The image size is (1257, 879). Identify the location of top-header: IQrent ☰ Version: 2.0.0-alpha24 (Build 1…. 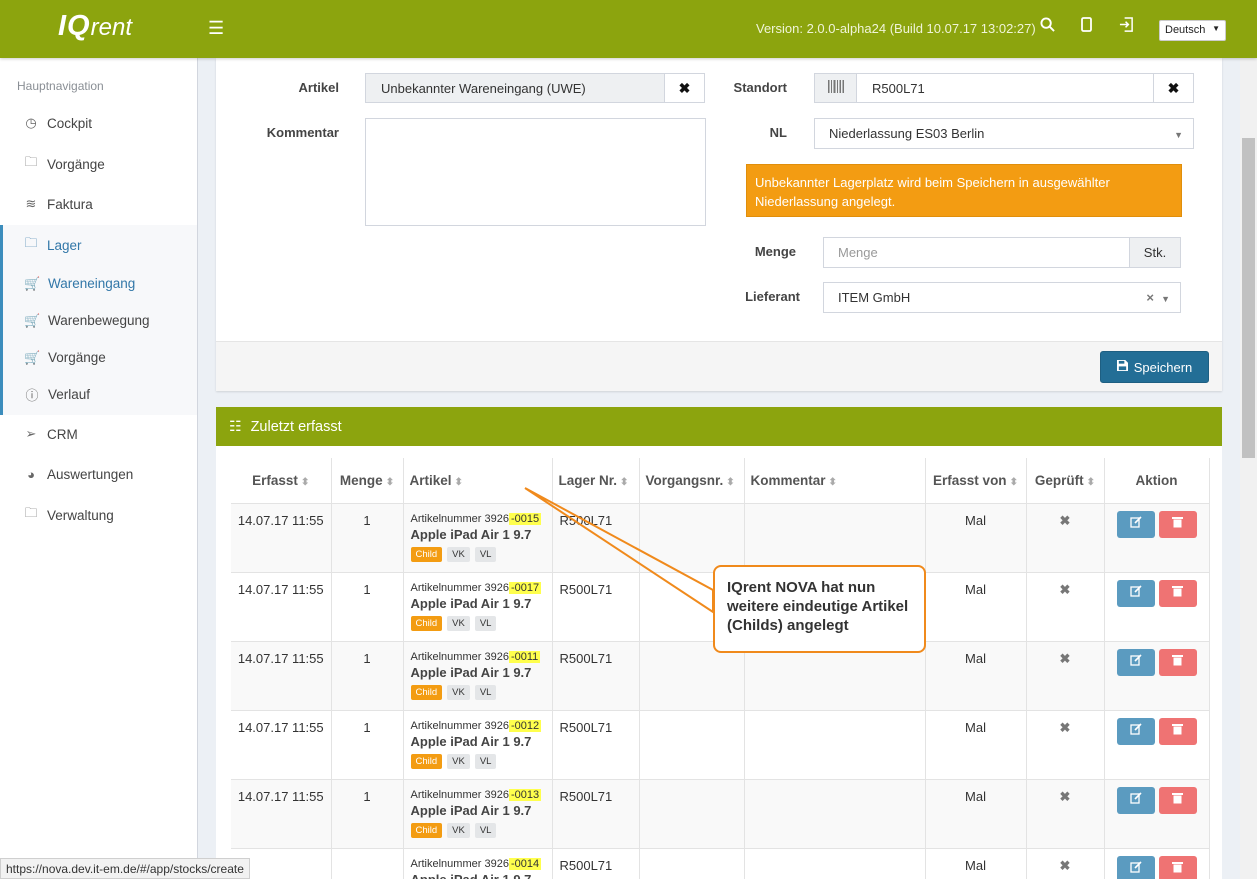
(628, 29).